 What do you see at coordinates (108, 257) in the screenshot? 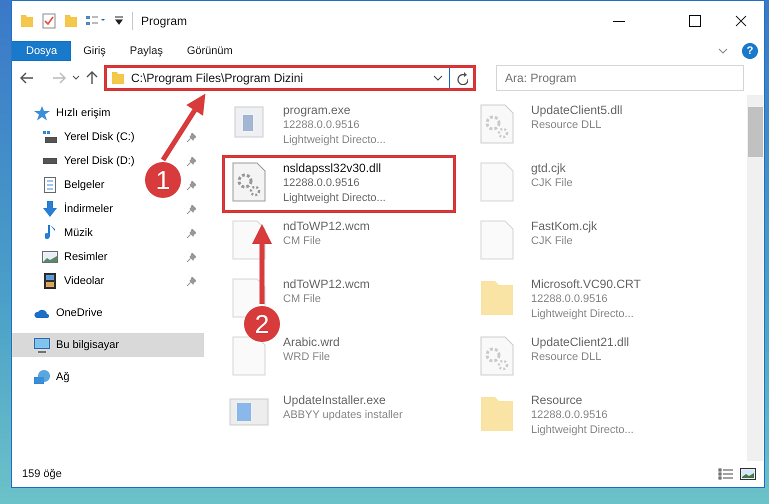
I see `sidebar-item: Resimler` at bounding box center [108, 257].